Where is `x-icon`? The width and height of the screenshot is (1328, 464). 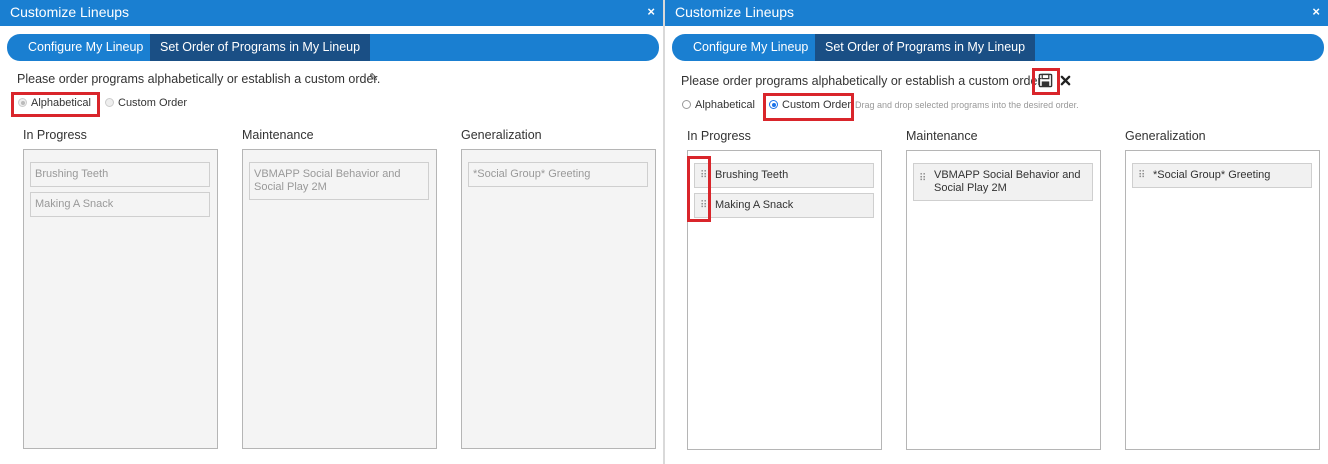 x-icon is located at coordinates (1065, 80).